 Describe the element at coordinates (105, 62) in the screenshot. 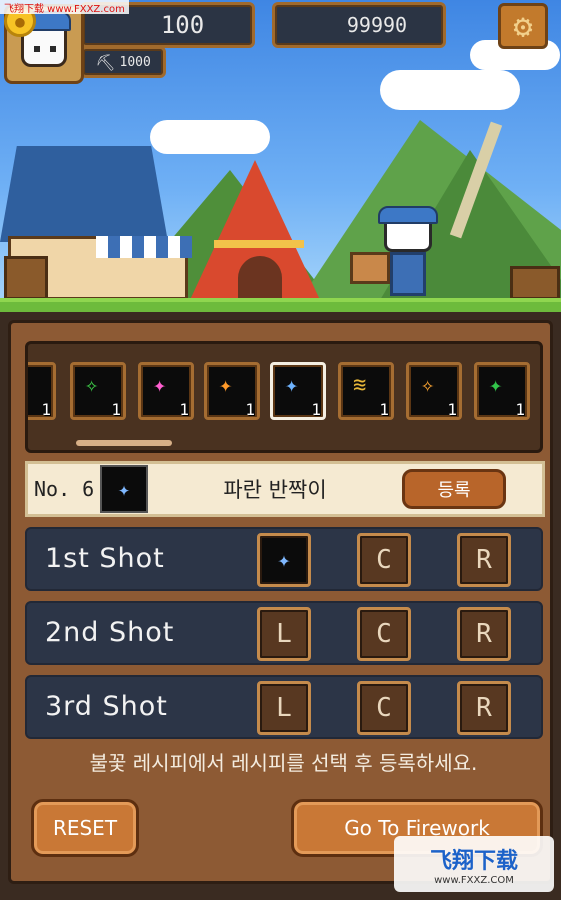

I see `pickaxe-icon: ⛏` at that location.